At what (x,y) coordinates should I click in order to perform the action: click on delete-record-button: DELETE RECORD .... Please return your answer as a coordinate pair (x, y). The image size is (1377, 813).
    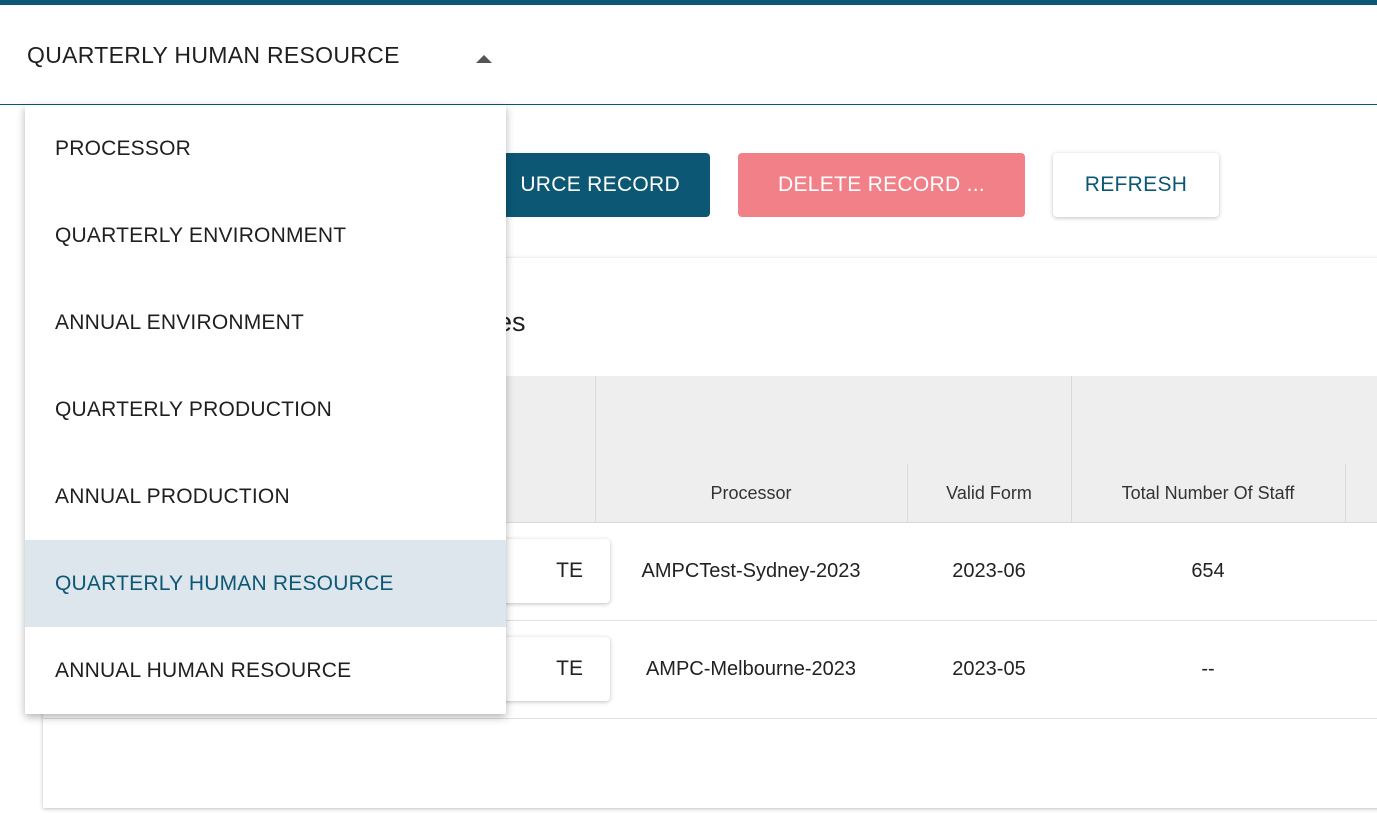
    Looking at the image, I should click on (881, 185).